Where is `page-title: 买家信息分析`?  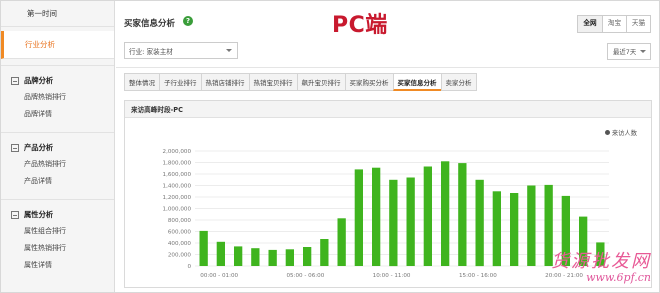
page-title: 买家信息分析 is located at coordinates (150, 24).